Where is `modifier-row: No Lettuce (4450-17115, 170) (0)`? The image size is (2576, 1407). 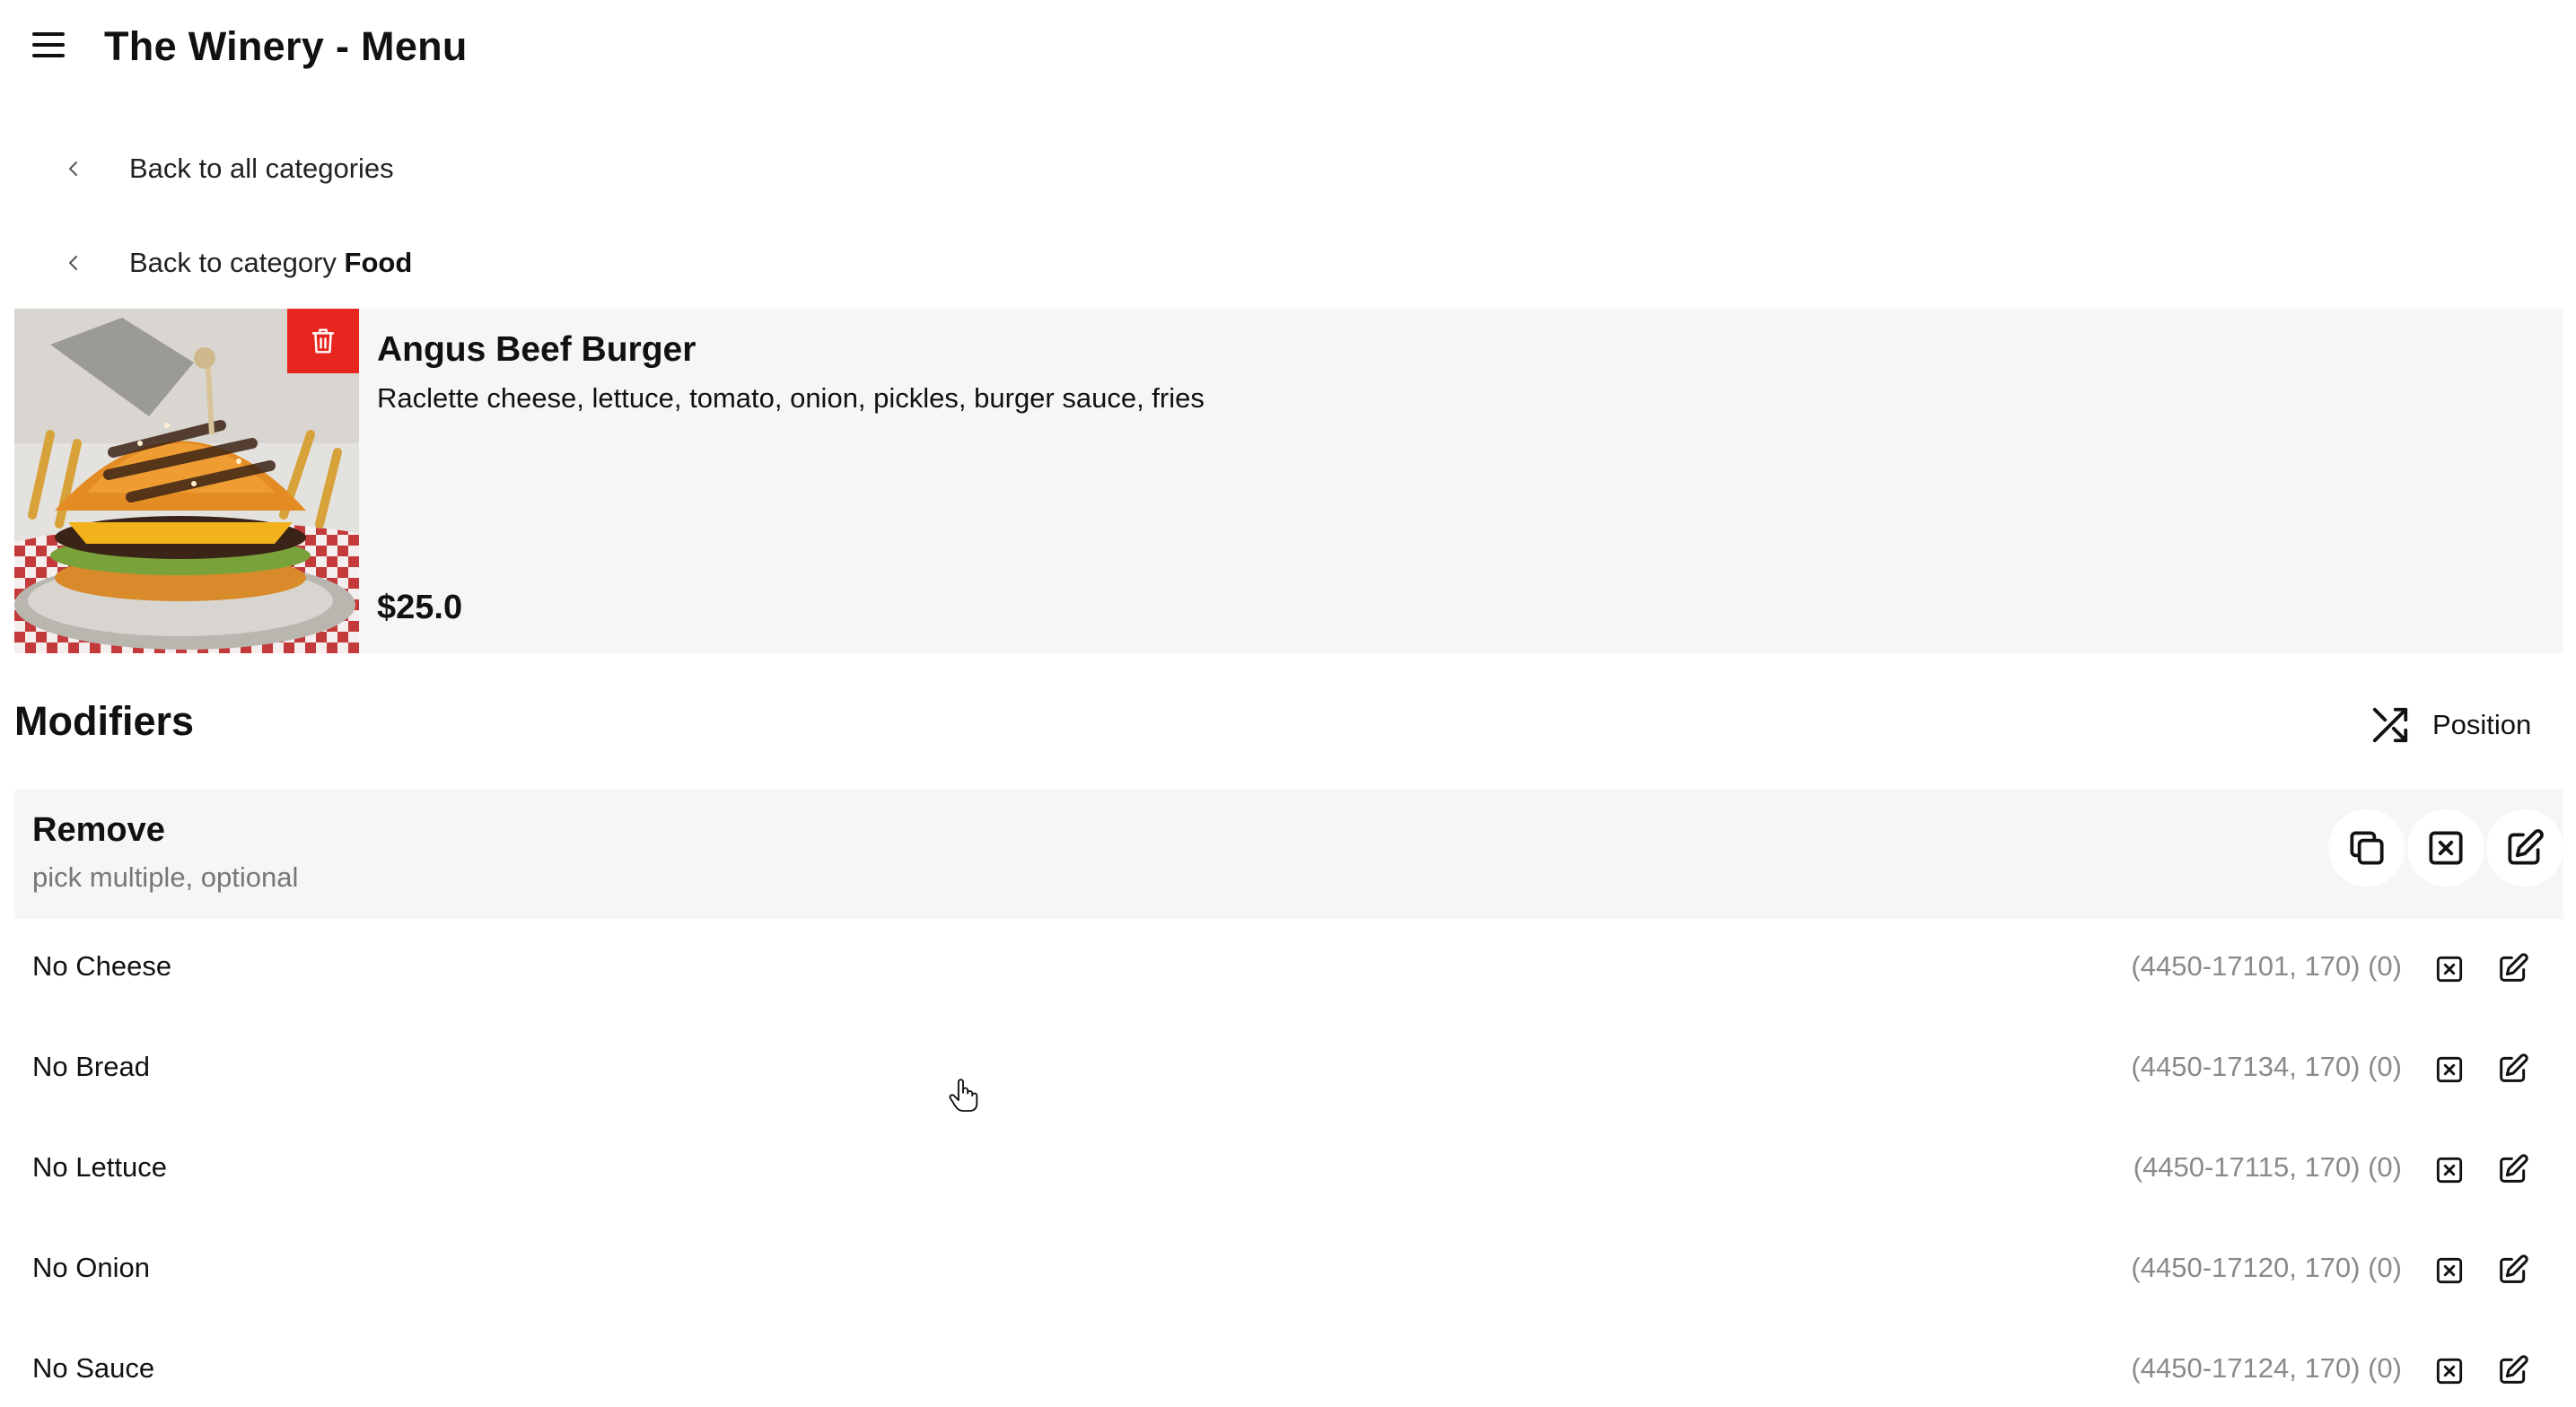 modifier-row: No Lettuce (4450-17115, 170) (0) is located at coordinates (1288, 1170).